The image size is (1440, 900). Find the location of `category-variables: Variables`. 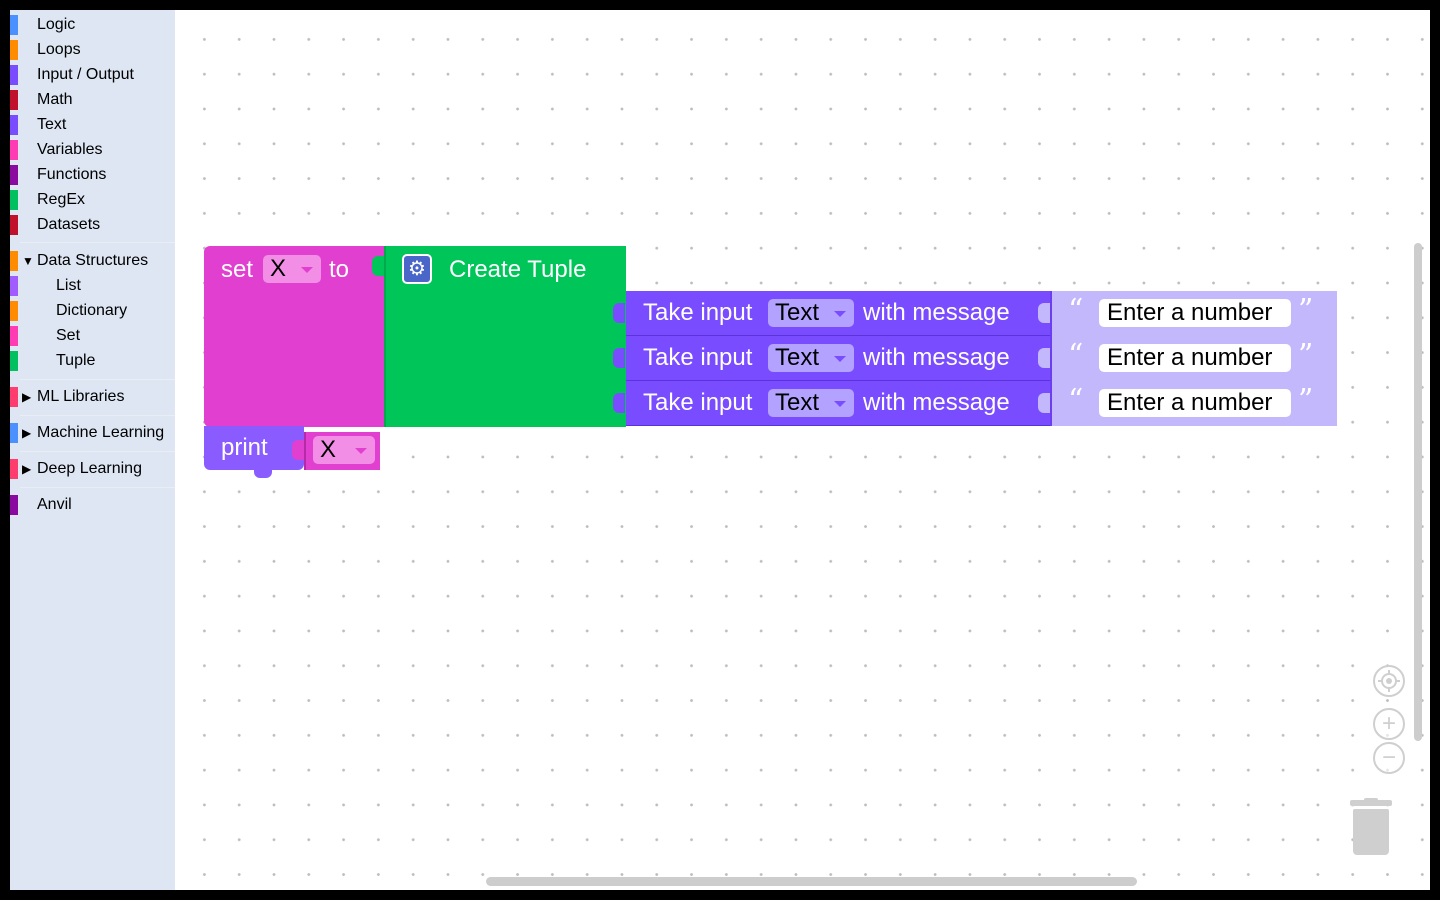

category-variables: Variables is located at coordinates (92, 150).